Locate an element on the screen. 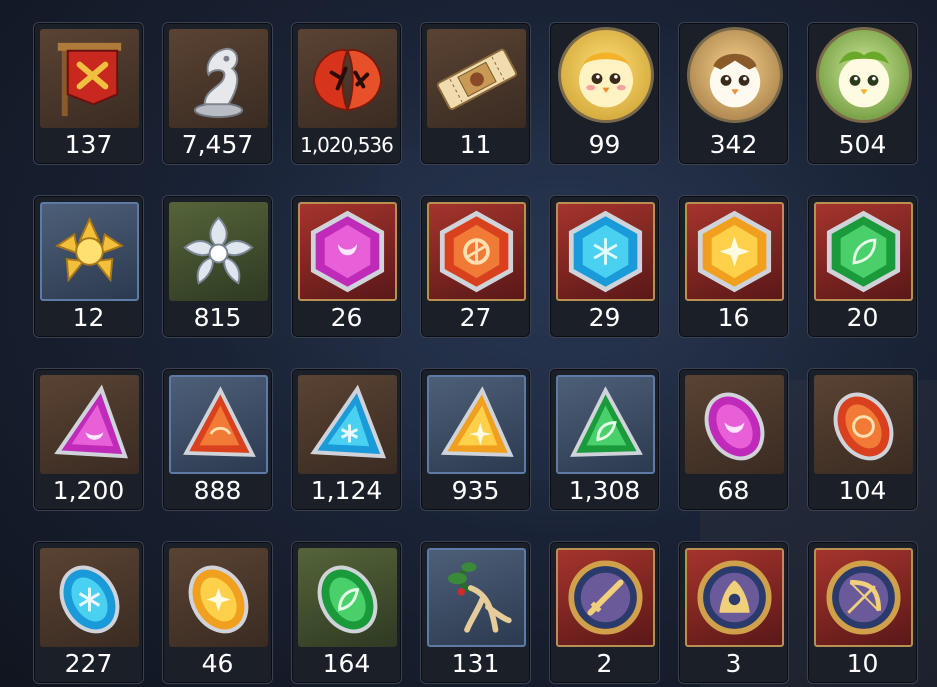 The width and height of the screenshot is (937, 687). item-slot: 11 is located at coordinates (475, 93).